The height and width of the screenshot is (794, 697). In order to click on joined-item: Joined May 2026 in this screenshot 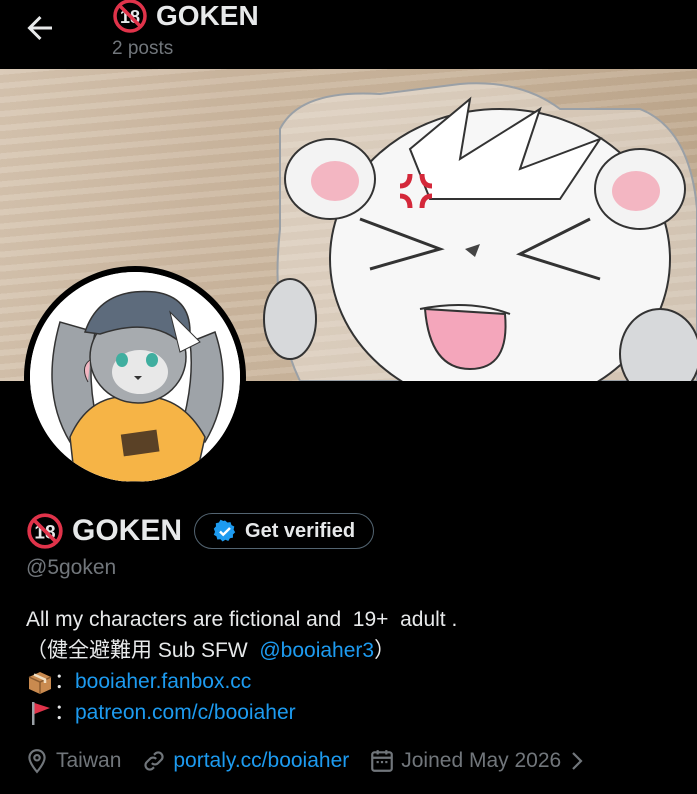, I will do `click(478, 761)`.